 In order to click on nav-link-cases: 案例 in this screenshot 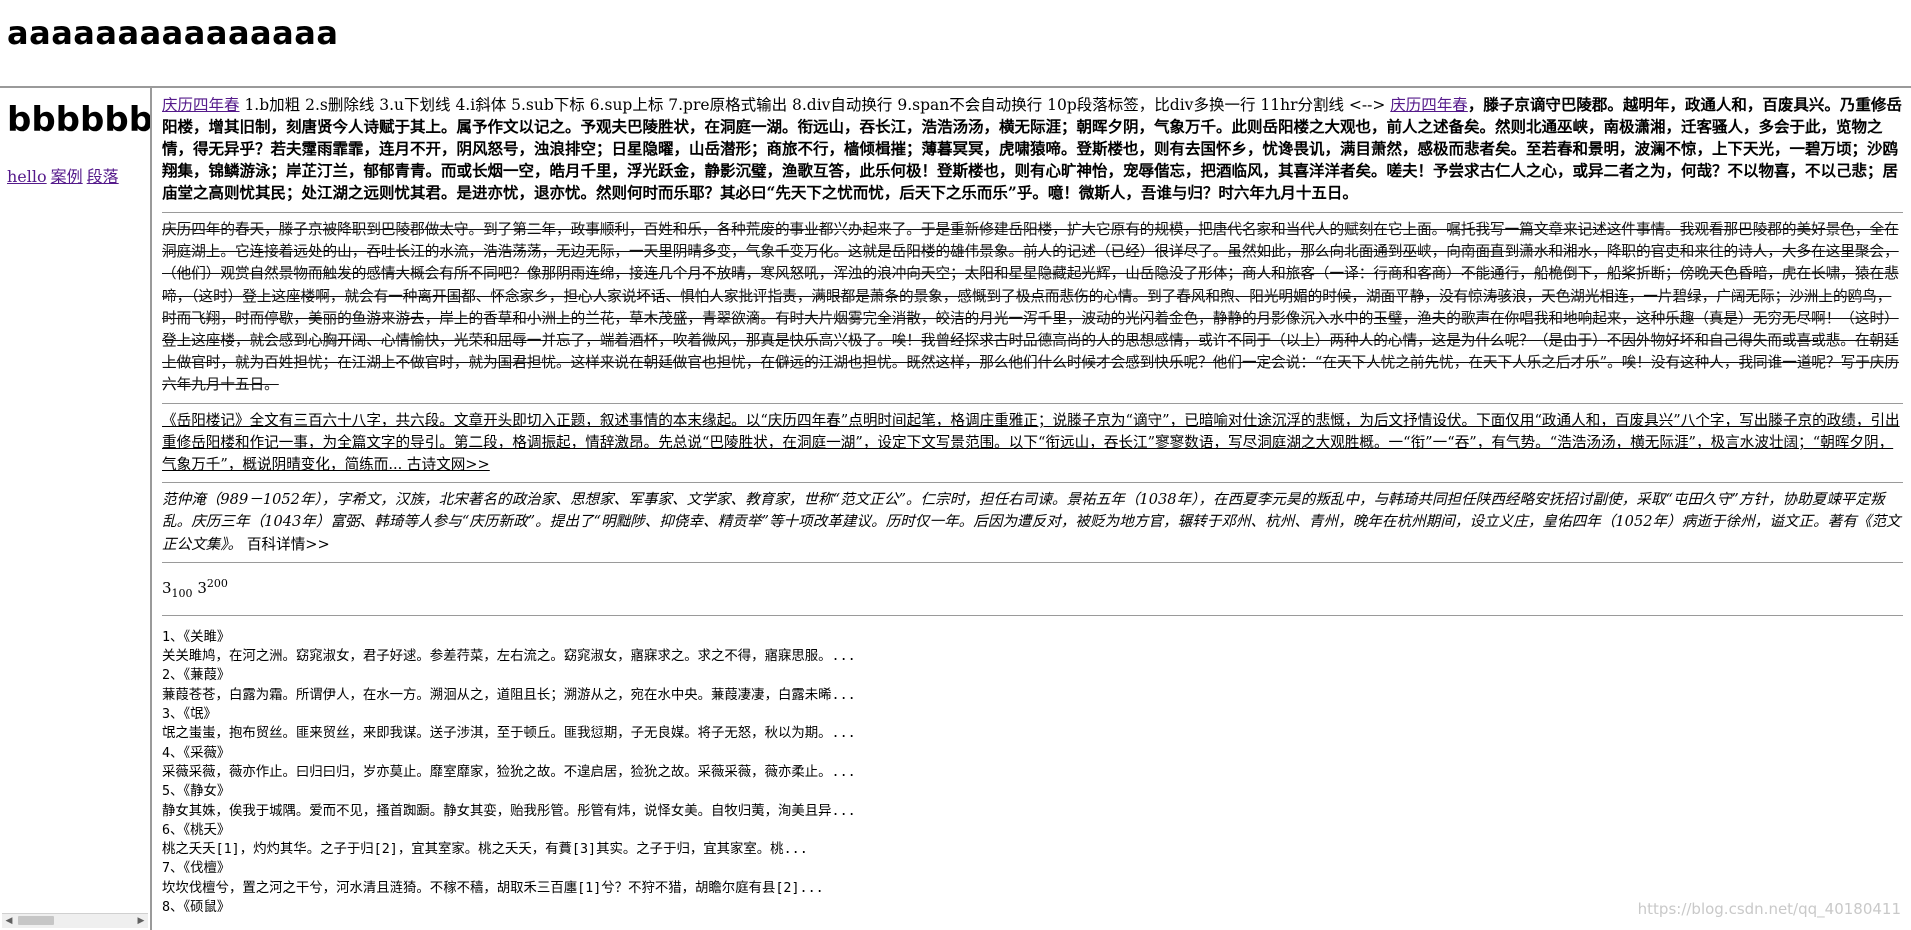, I will do `click(67, 176)`.